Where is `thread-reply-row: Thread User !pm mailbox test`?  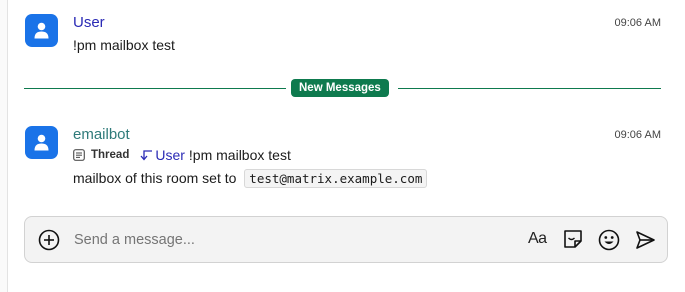
thread-reply-row: Thread User !pm mailbox test is located at coordinates (182, 155).